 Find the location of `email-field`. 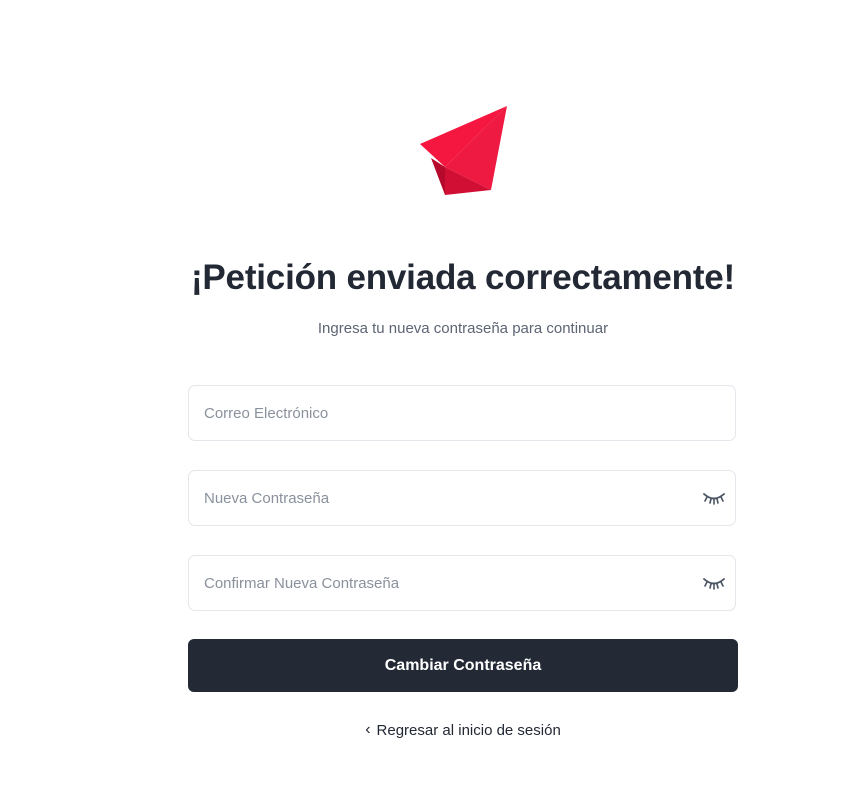

email-field is located at coordinates (462, 413).